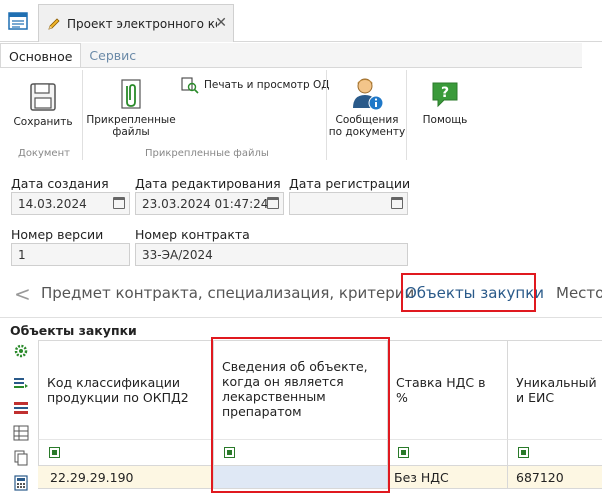  What do you see at coordinates (54, 23) in the screenshot?
I see `pencil-icon` at bounding box center [54, 23].